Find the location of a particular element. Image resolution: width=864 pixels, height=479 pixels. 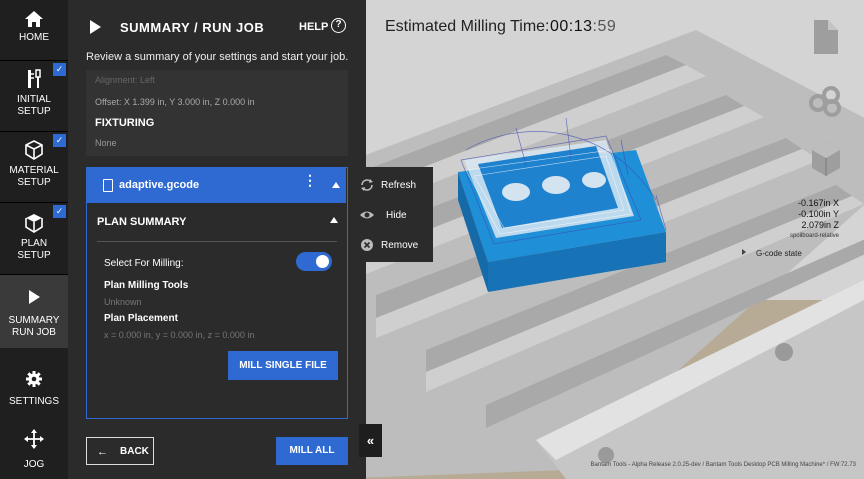

menu-item-hide: Hide is located at coordinates (393, 215).